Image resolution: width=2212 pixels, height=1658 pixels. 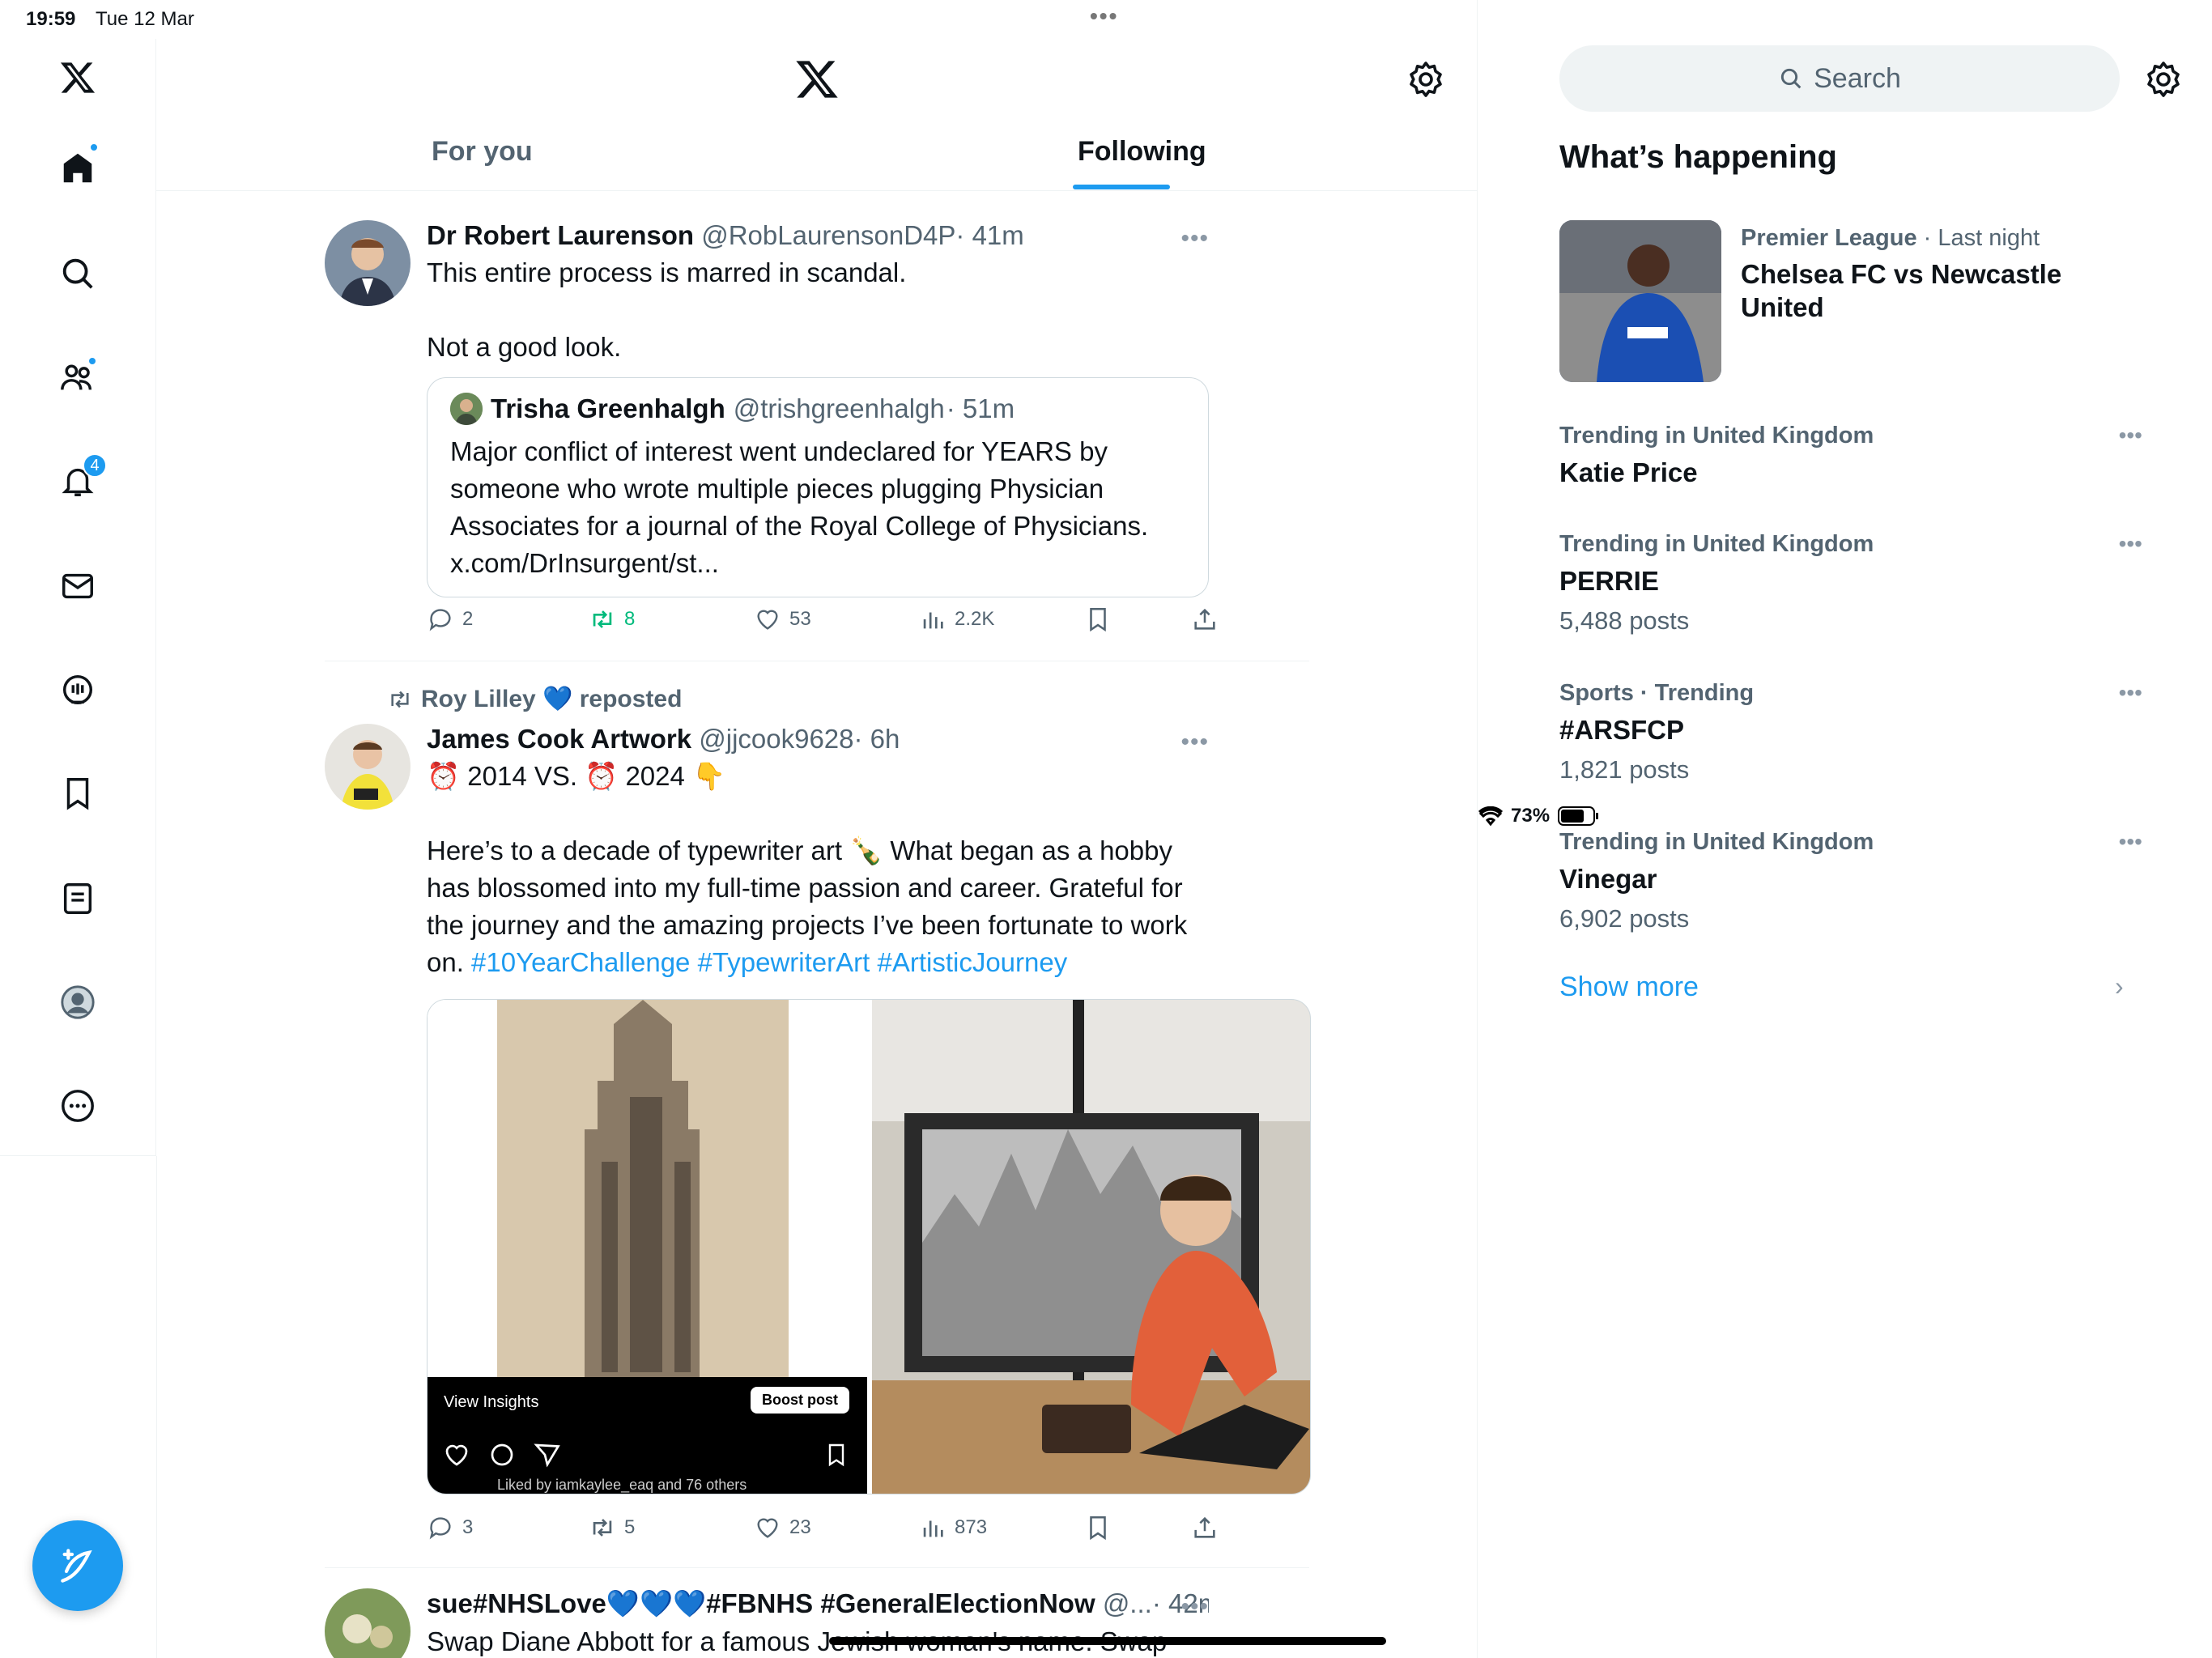 What do you see at coordinates (79, 480) in the screenshot?
I see `notifications-bell-icon: 4` at bounding box center [79, 480].